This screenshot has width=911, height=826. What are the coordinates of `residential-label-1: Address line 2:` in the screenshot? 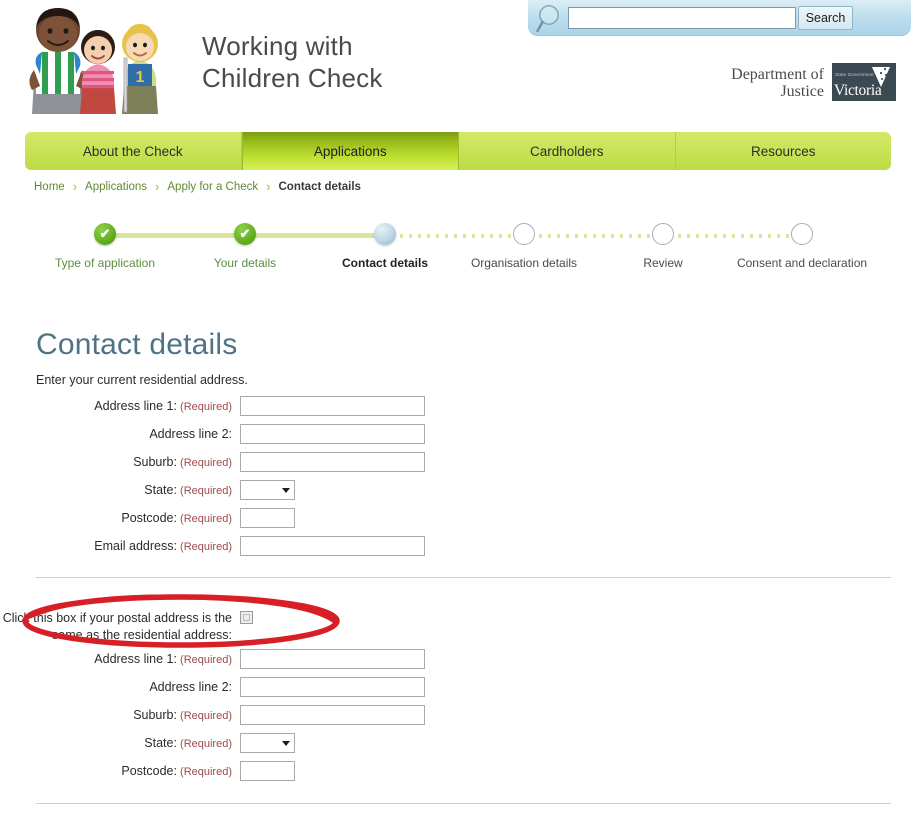 It's located at (120, 434).